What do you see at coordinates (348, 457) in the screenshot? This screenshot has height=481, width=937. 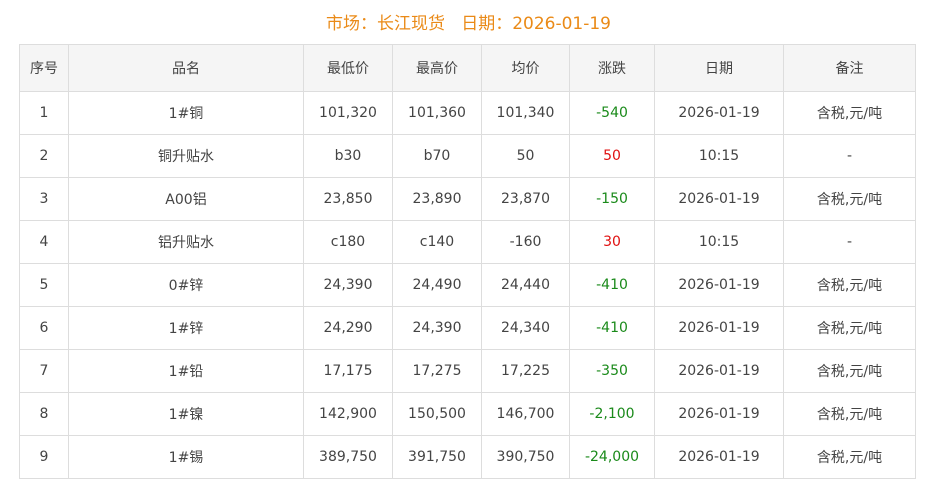 I see `cell-low: 389,750` at bounding box center [348, 457].